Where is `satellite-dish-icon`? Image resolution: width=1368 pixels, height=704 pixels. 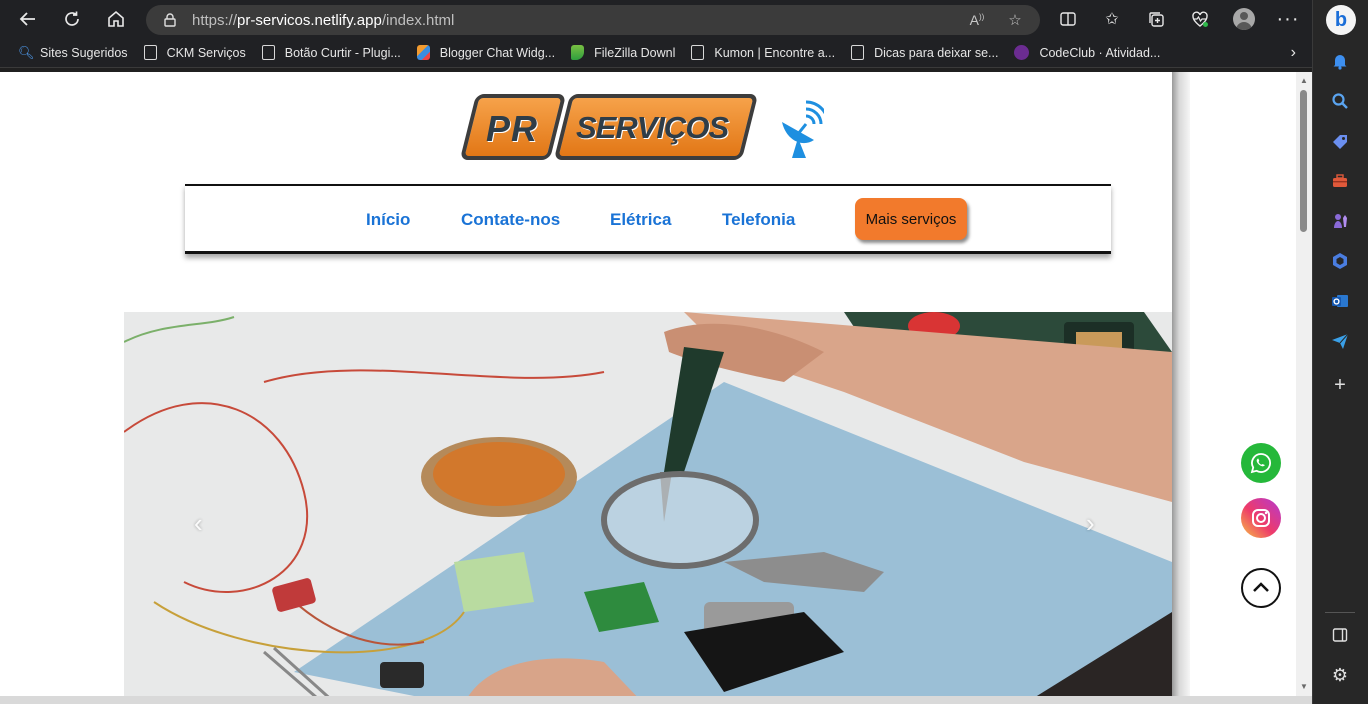 satellite-dish-icon is located at coordinates (803, 129).